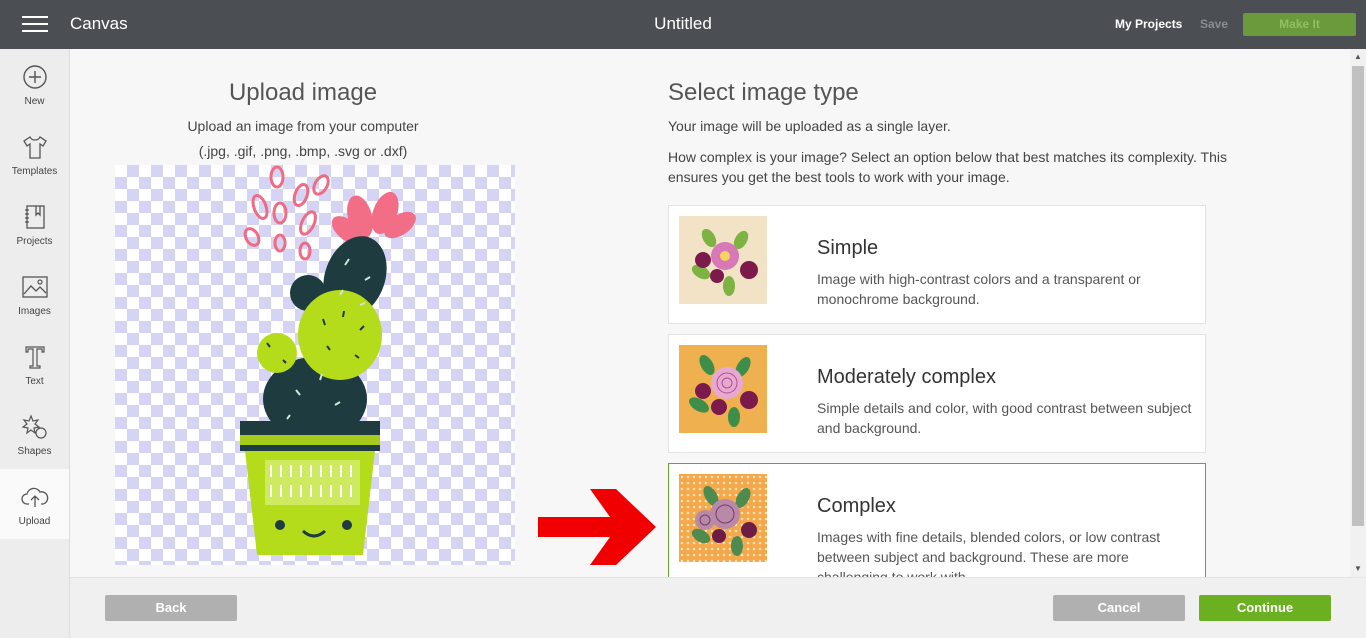 The width and height of the screenshot is (1366, 638). Describe the element at coordinates (848, 248) in the screenshot. I see `type-name: Simple` at that location.